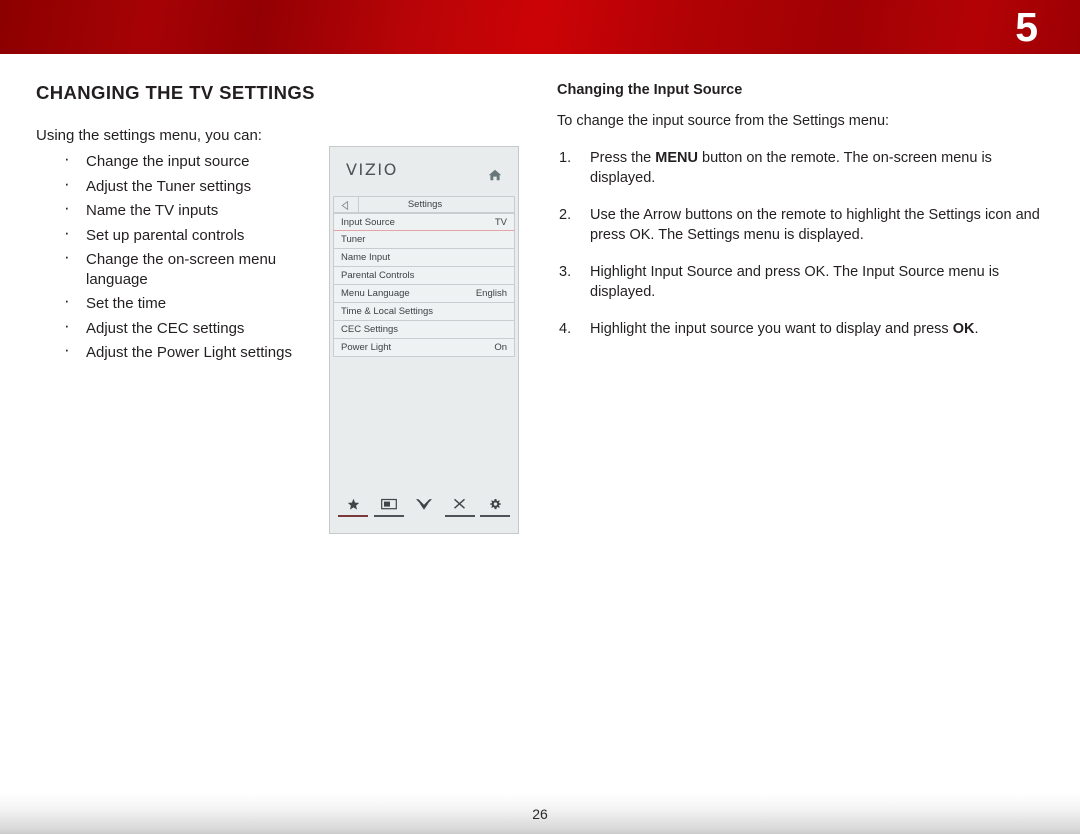 This screenshot has height=834, width=1080. I want to click on gear-underline, so click(495, 516).